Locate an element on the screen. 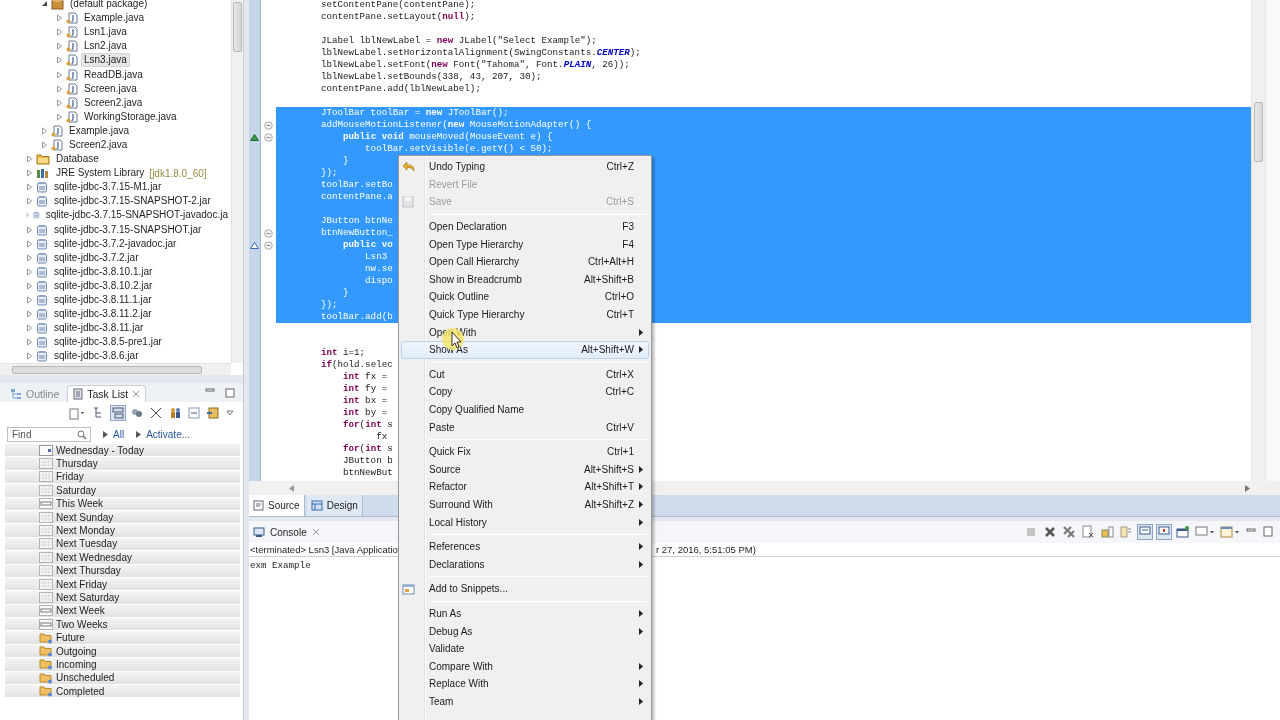 This screenshot has width=1280, height=720. menu-item: Show in Breadcrumb Alt+Shift+B is located at coordinates (525, 279).